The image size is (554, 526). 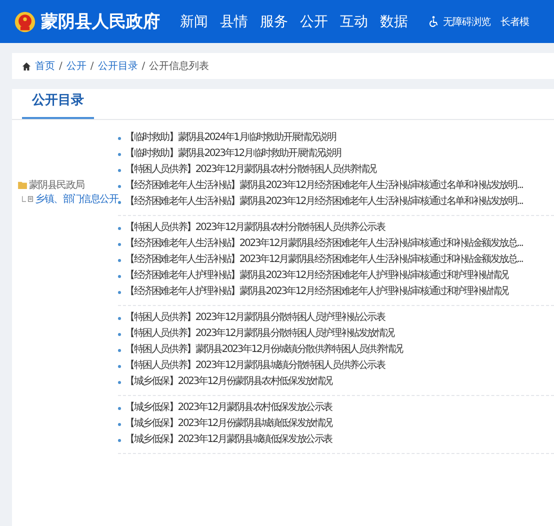 I want to click on nav-link: 互动, so click(x=354, y=21).